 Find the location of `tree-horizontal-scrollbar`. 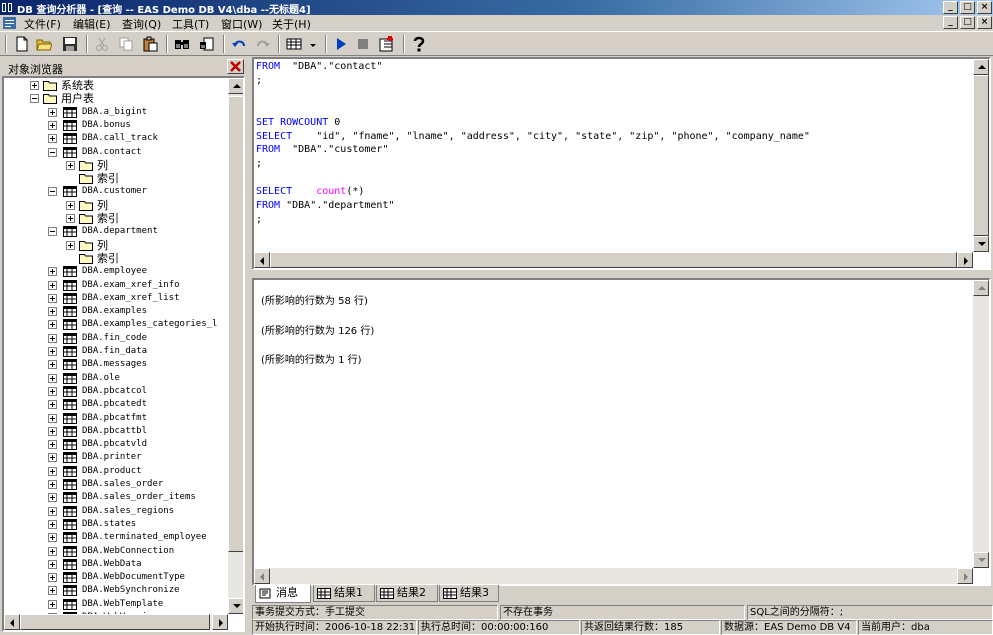

tree-horizontal-scrollbar is located at coordinates (116, 622).